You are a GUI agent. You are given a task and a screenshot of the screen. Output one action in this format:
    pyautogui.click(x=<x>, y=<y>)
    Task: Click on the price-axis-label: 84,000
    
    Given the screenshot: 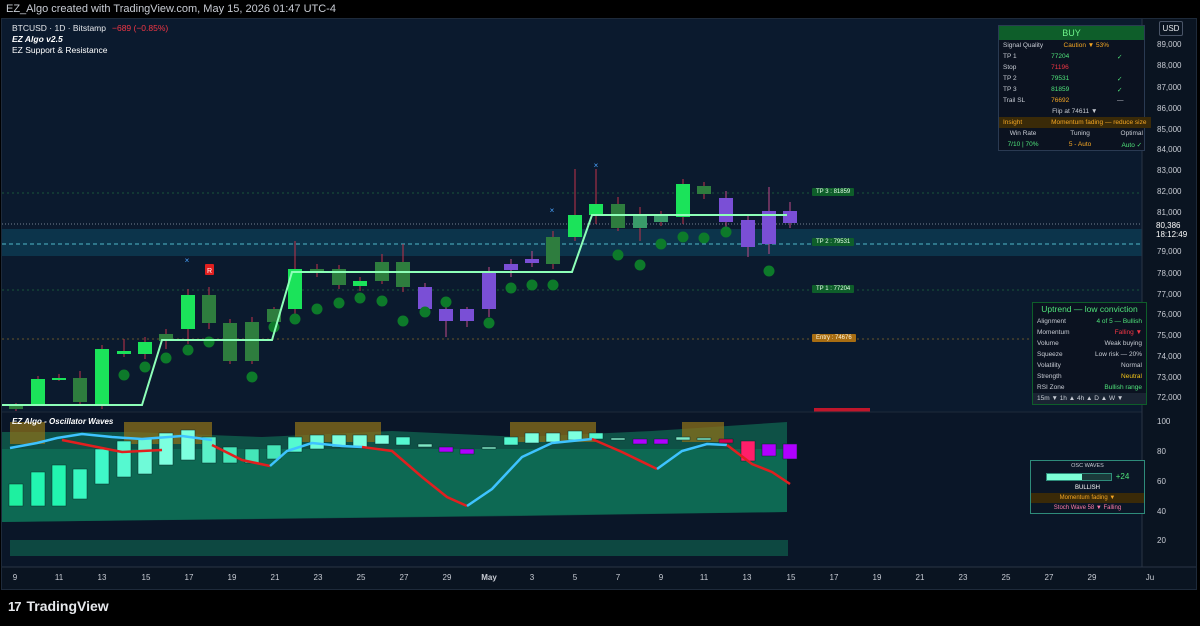 What is the action you would take?
    pyautogui.click(x=1169, y=149)
    